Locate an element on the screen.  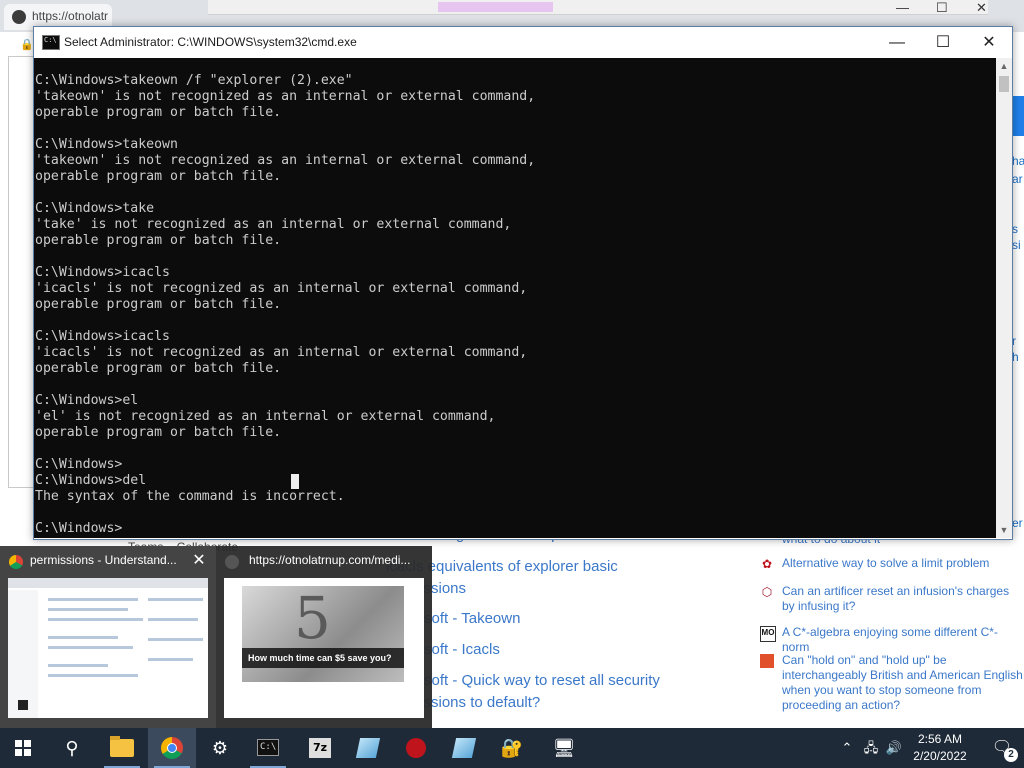
start-button is located at coordinates (24, 748).